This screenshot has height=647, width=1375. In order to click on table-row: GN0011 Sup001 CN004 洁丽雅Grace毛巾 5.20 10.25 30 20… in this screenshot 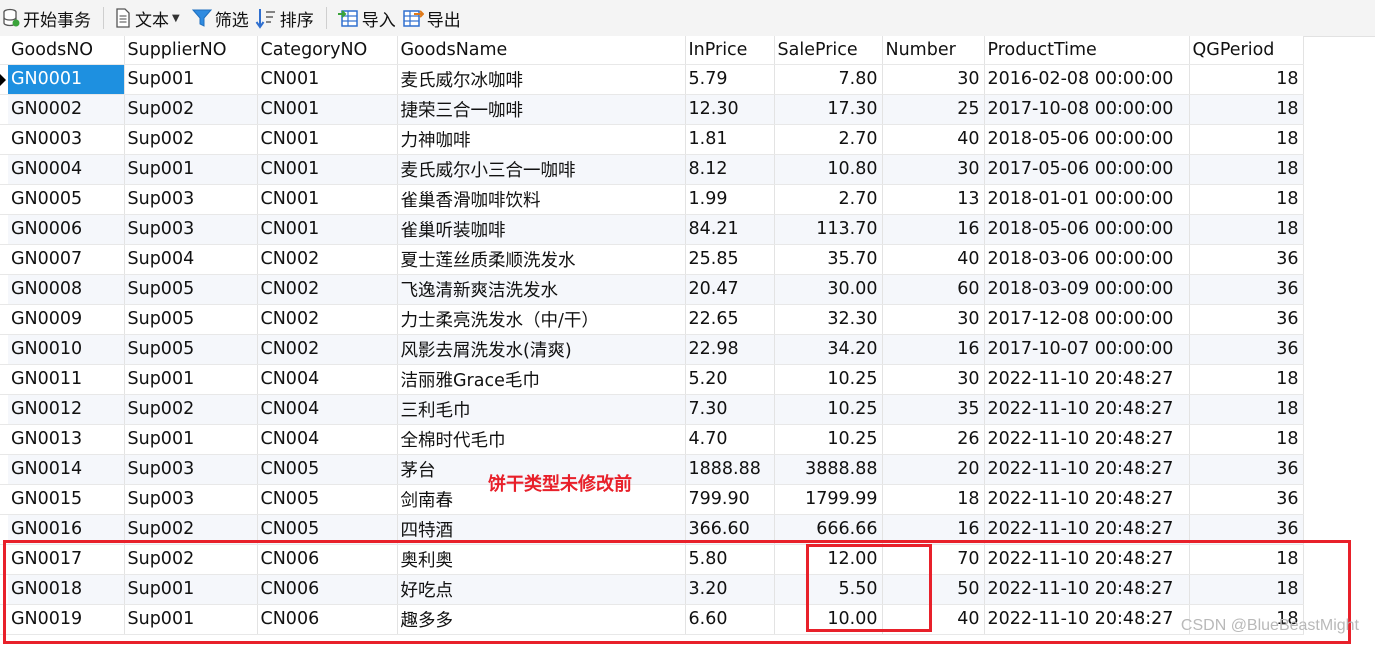, I will do `click(652, 379)`.